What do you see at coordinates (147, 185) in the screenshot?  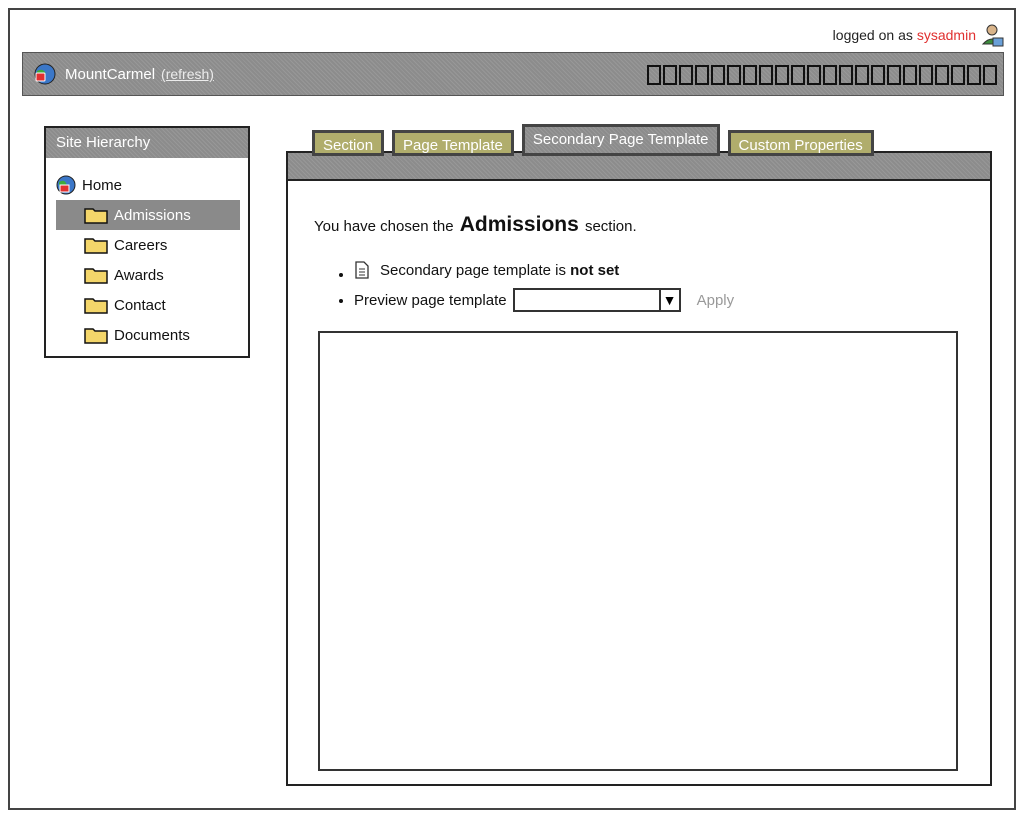 I see `tree-node-home: Home` at bounding box center [147, 185].